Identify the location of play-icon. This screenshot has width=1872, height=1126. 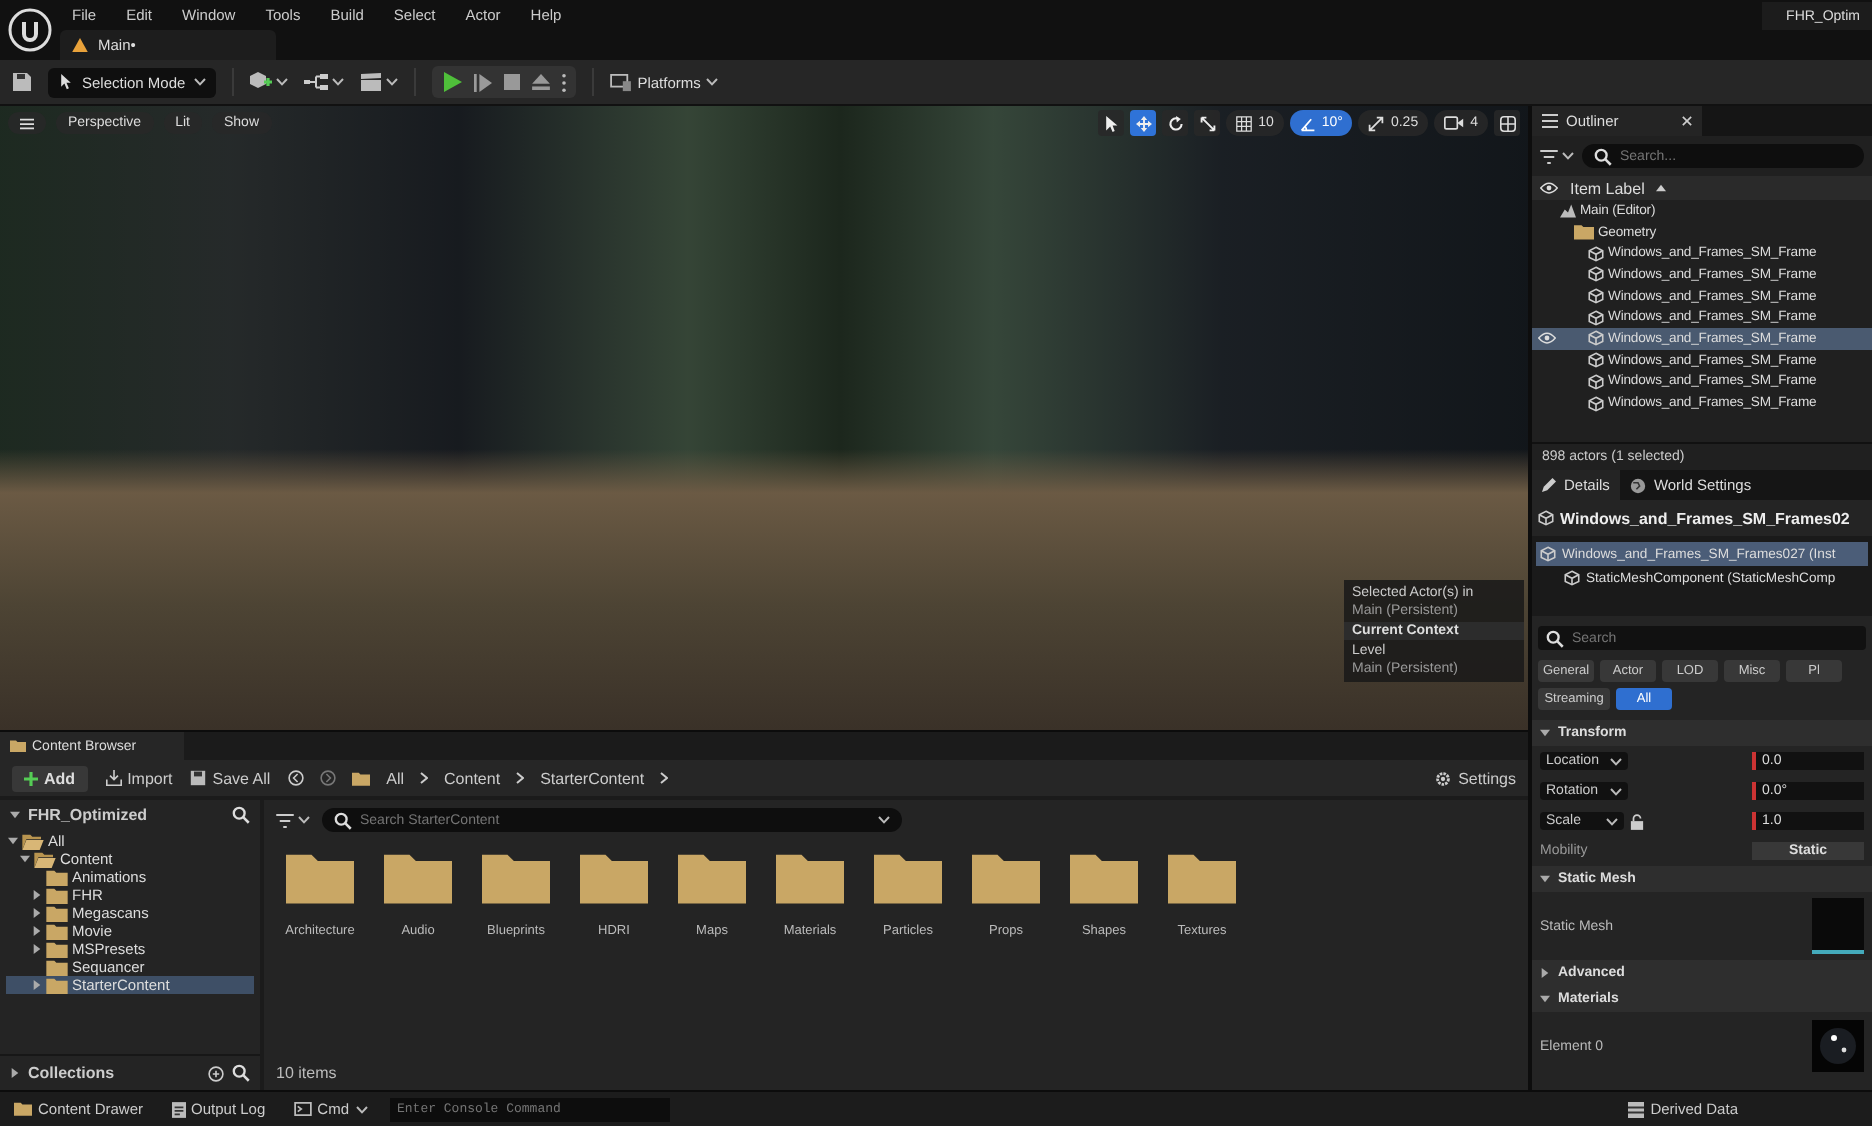
(451, 82).